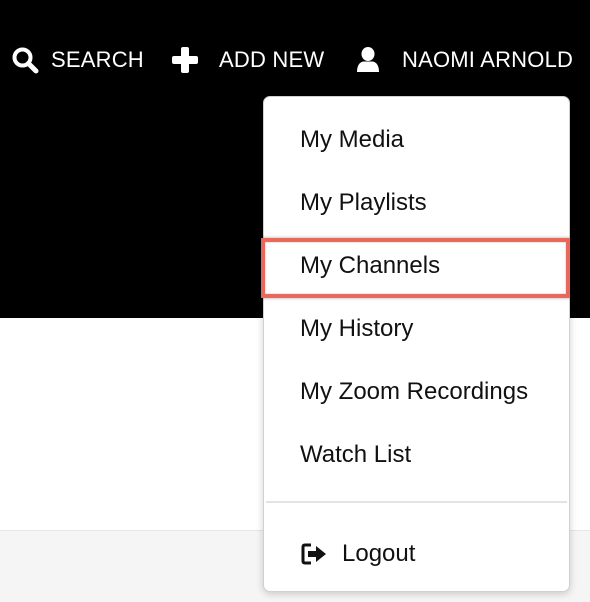 The height and width of the screenshot is (602, 590). I want to click on menu-item-label: Watch List, so click(356, 454).